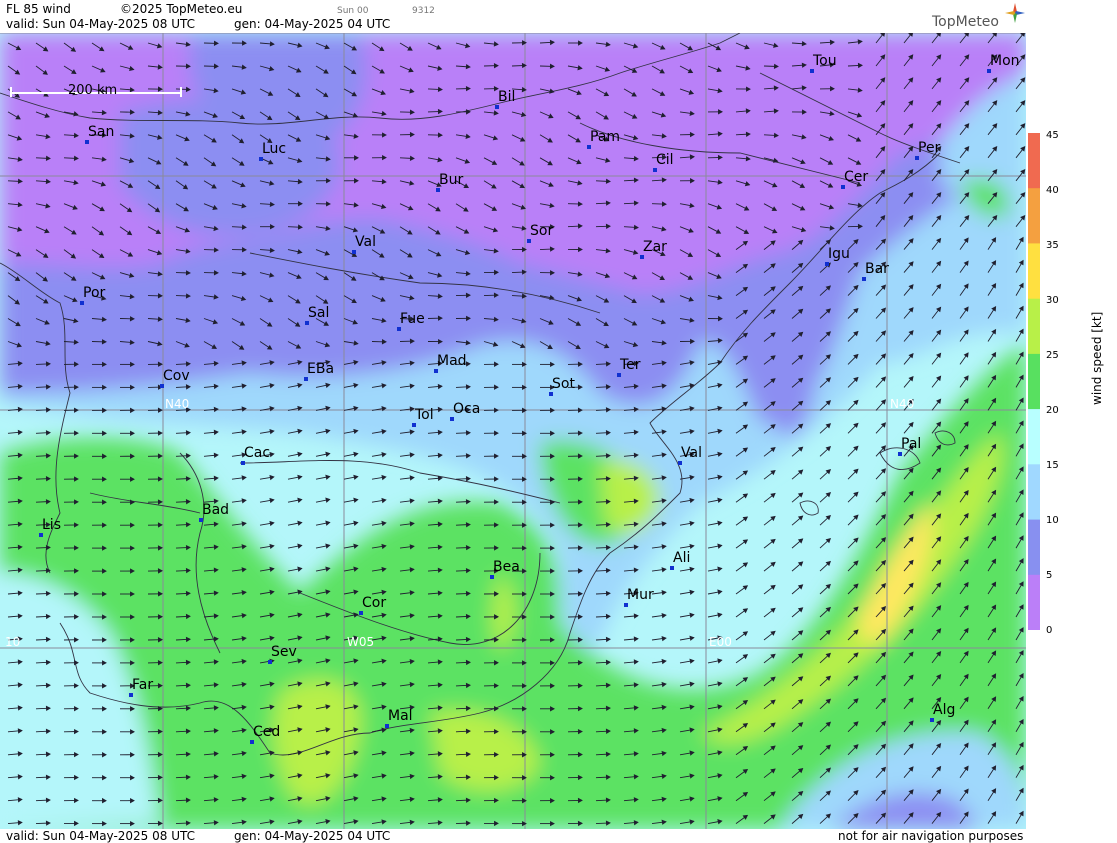  I want to click on valid-time: valid: Sun 04-May-2025 08 UTC, so click(100, 24).